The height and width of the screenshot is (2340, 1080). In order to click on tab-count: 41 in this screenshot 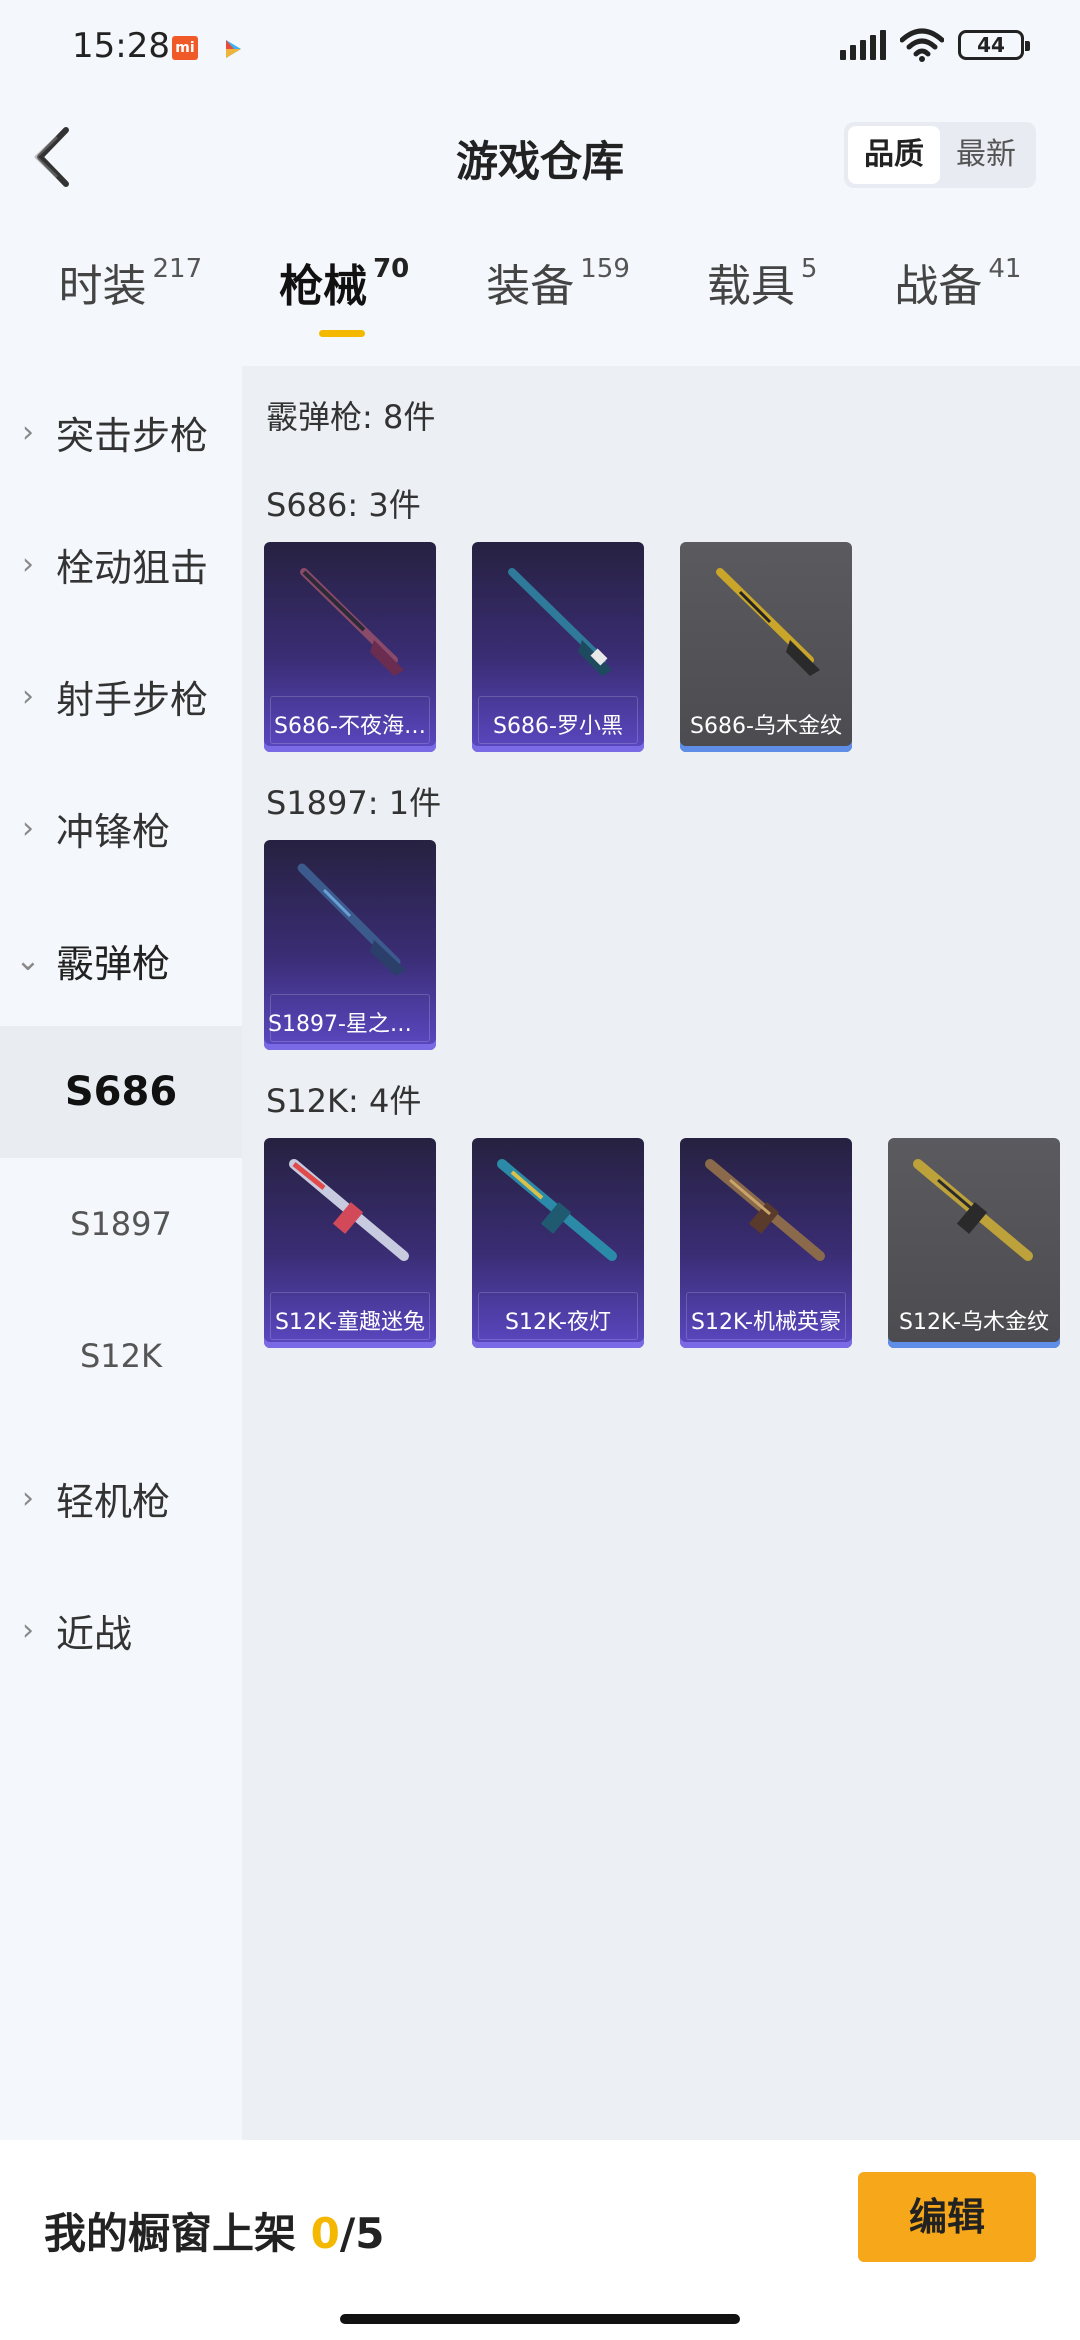, I will do `click(1005, 269)`.